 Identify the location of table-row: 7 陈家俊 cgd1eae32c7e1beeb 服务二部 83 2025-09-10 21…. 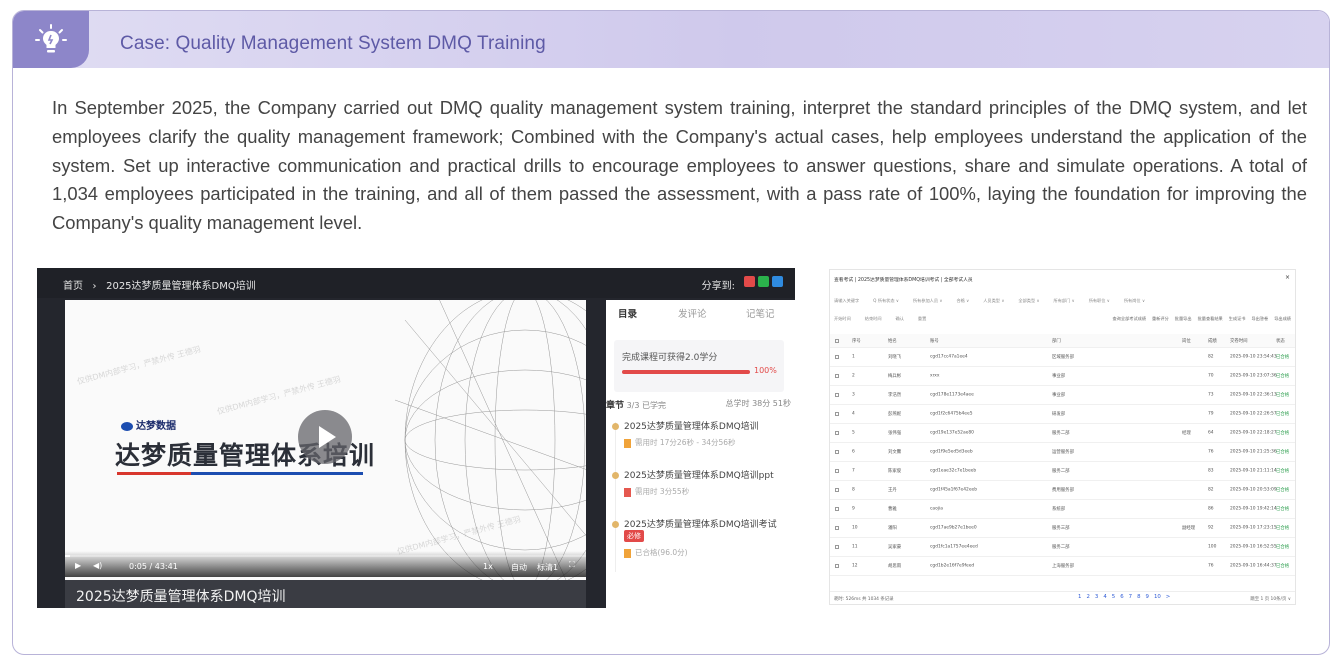
(1062, 471).